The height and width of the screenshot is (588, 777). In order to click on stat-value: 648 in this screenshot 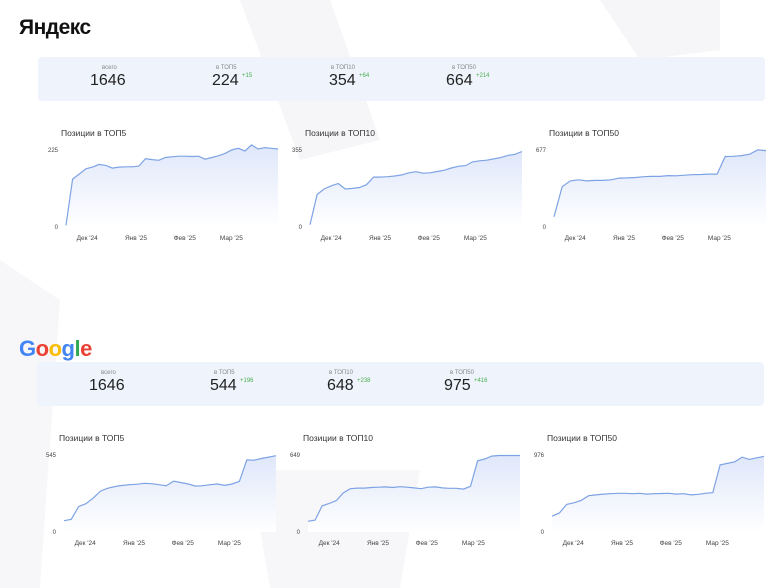, I will do `click(340, 385)`.